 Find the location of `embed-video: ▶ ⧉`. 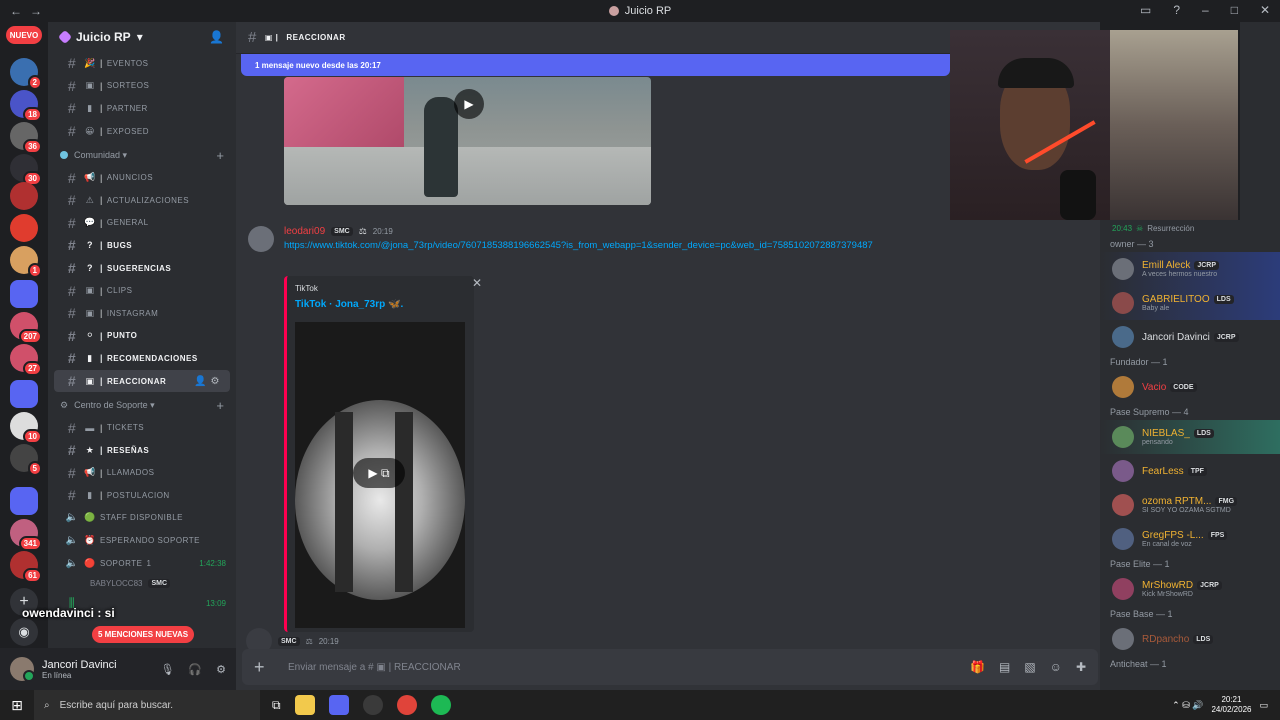

embed-video: ▶ ⧉ is located at coordinates (380, 475).